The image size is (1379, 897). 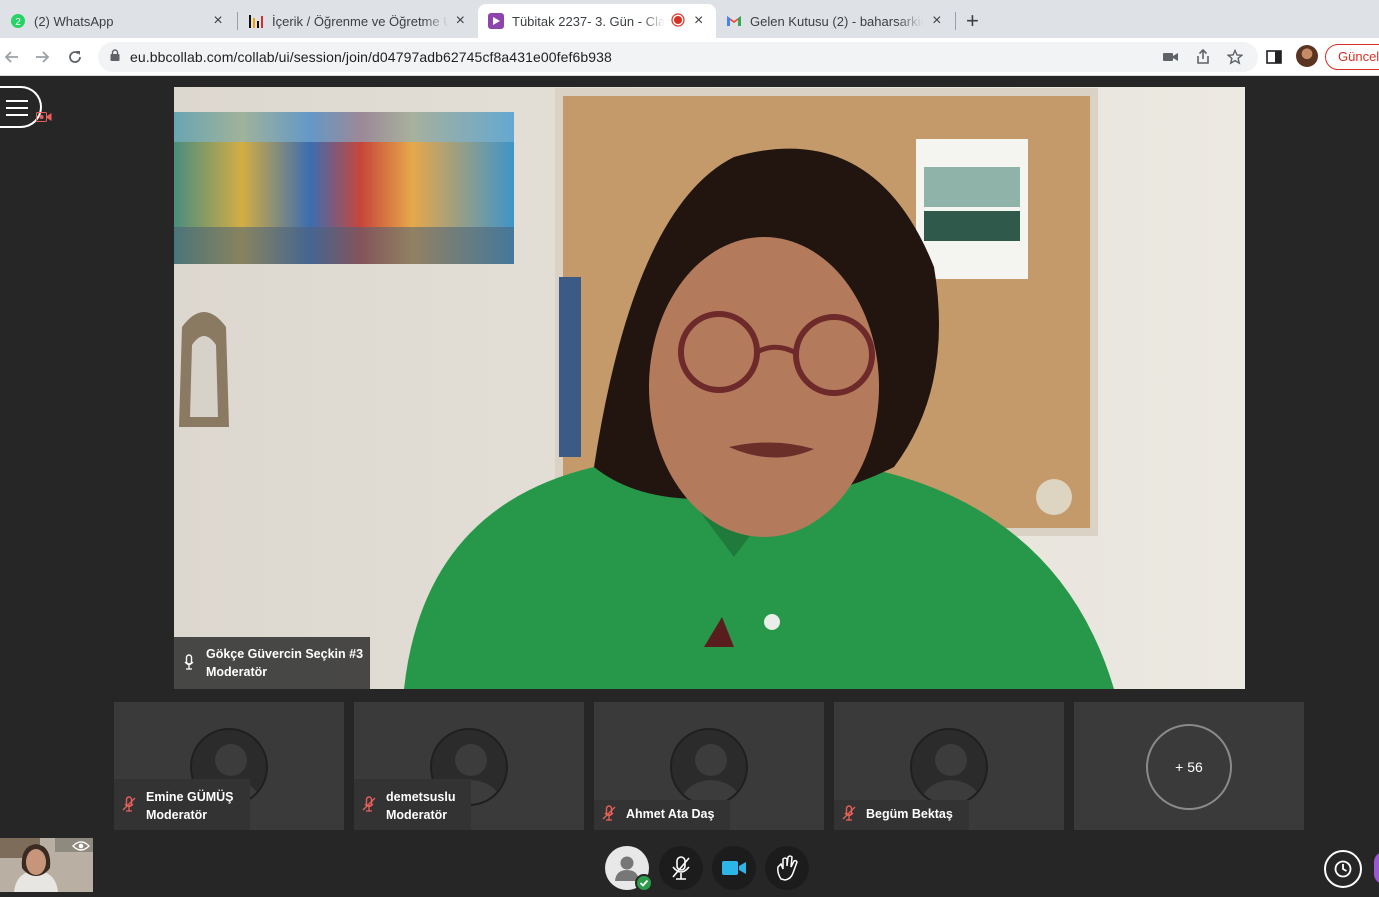 I want to click on forward-button, so click(x=42, y=57).